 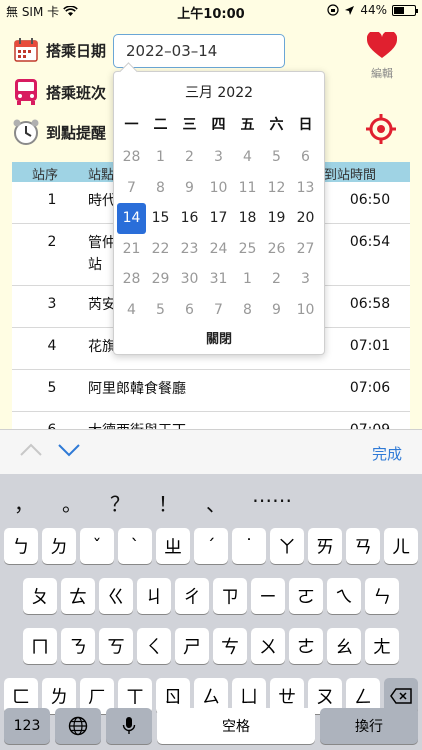 What do you see at coordinates (78, 646) in the screenshot?
I see `key-zhuyin: ㄋ` at bounding box center [78, 646].